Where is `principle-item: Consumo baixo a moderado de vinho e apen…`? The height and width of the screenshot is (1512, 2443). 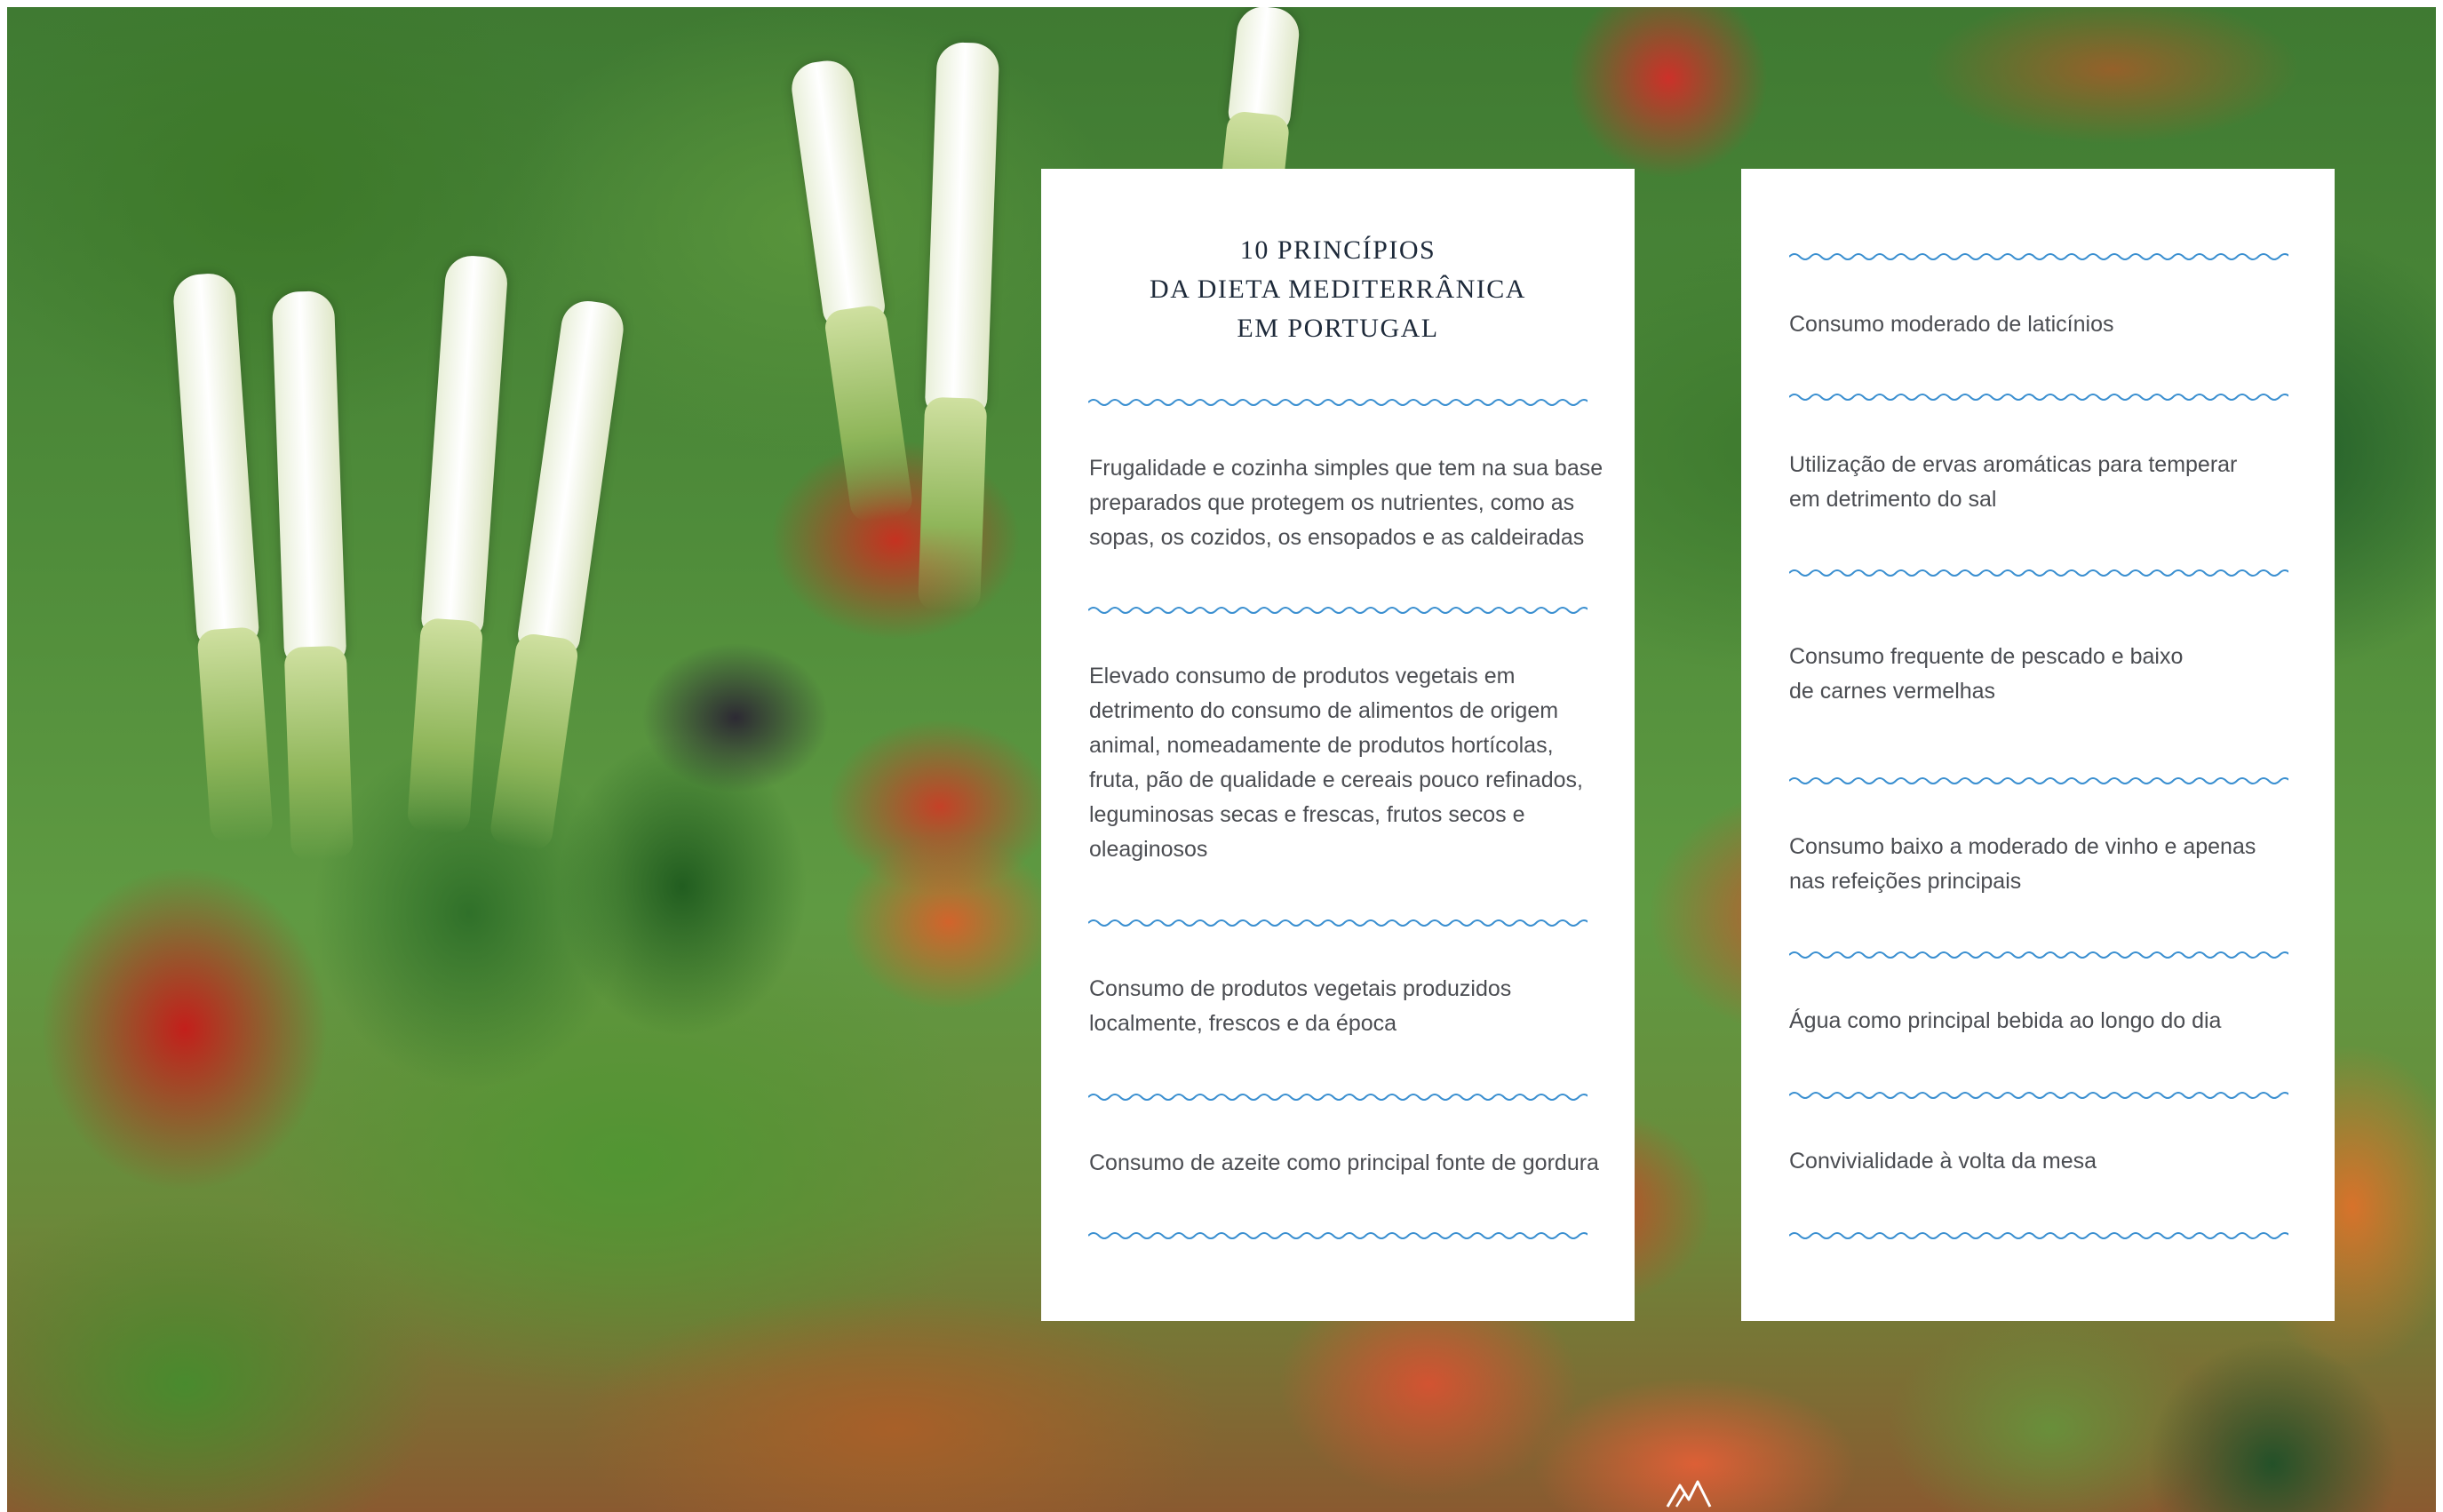 principle-item: Consumo baixo a moderado de vinho e apen… is located at coordinates (2022, 864).